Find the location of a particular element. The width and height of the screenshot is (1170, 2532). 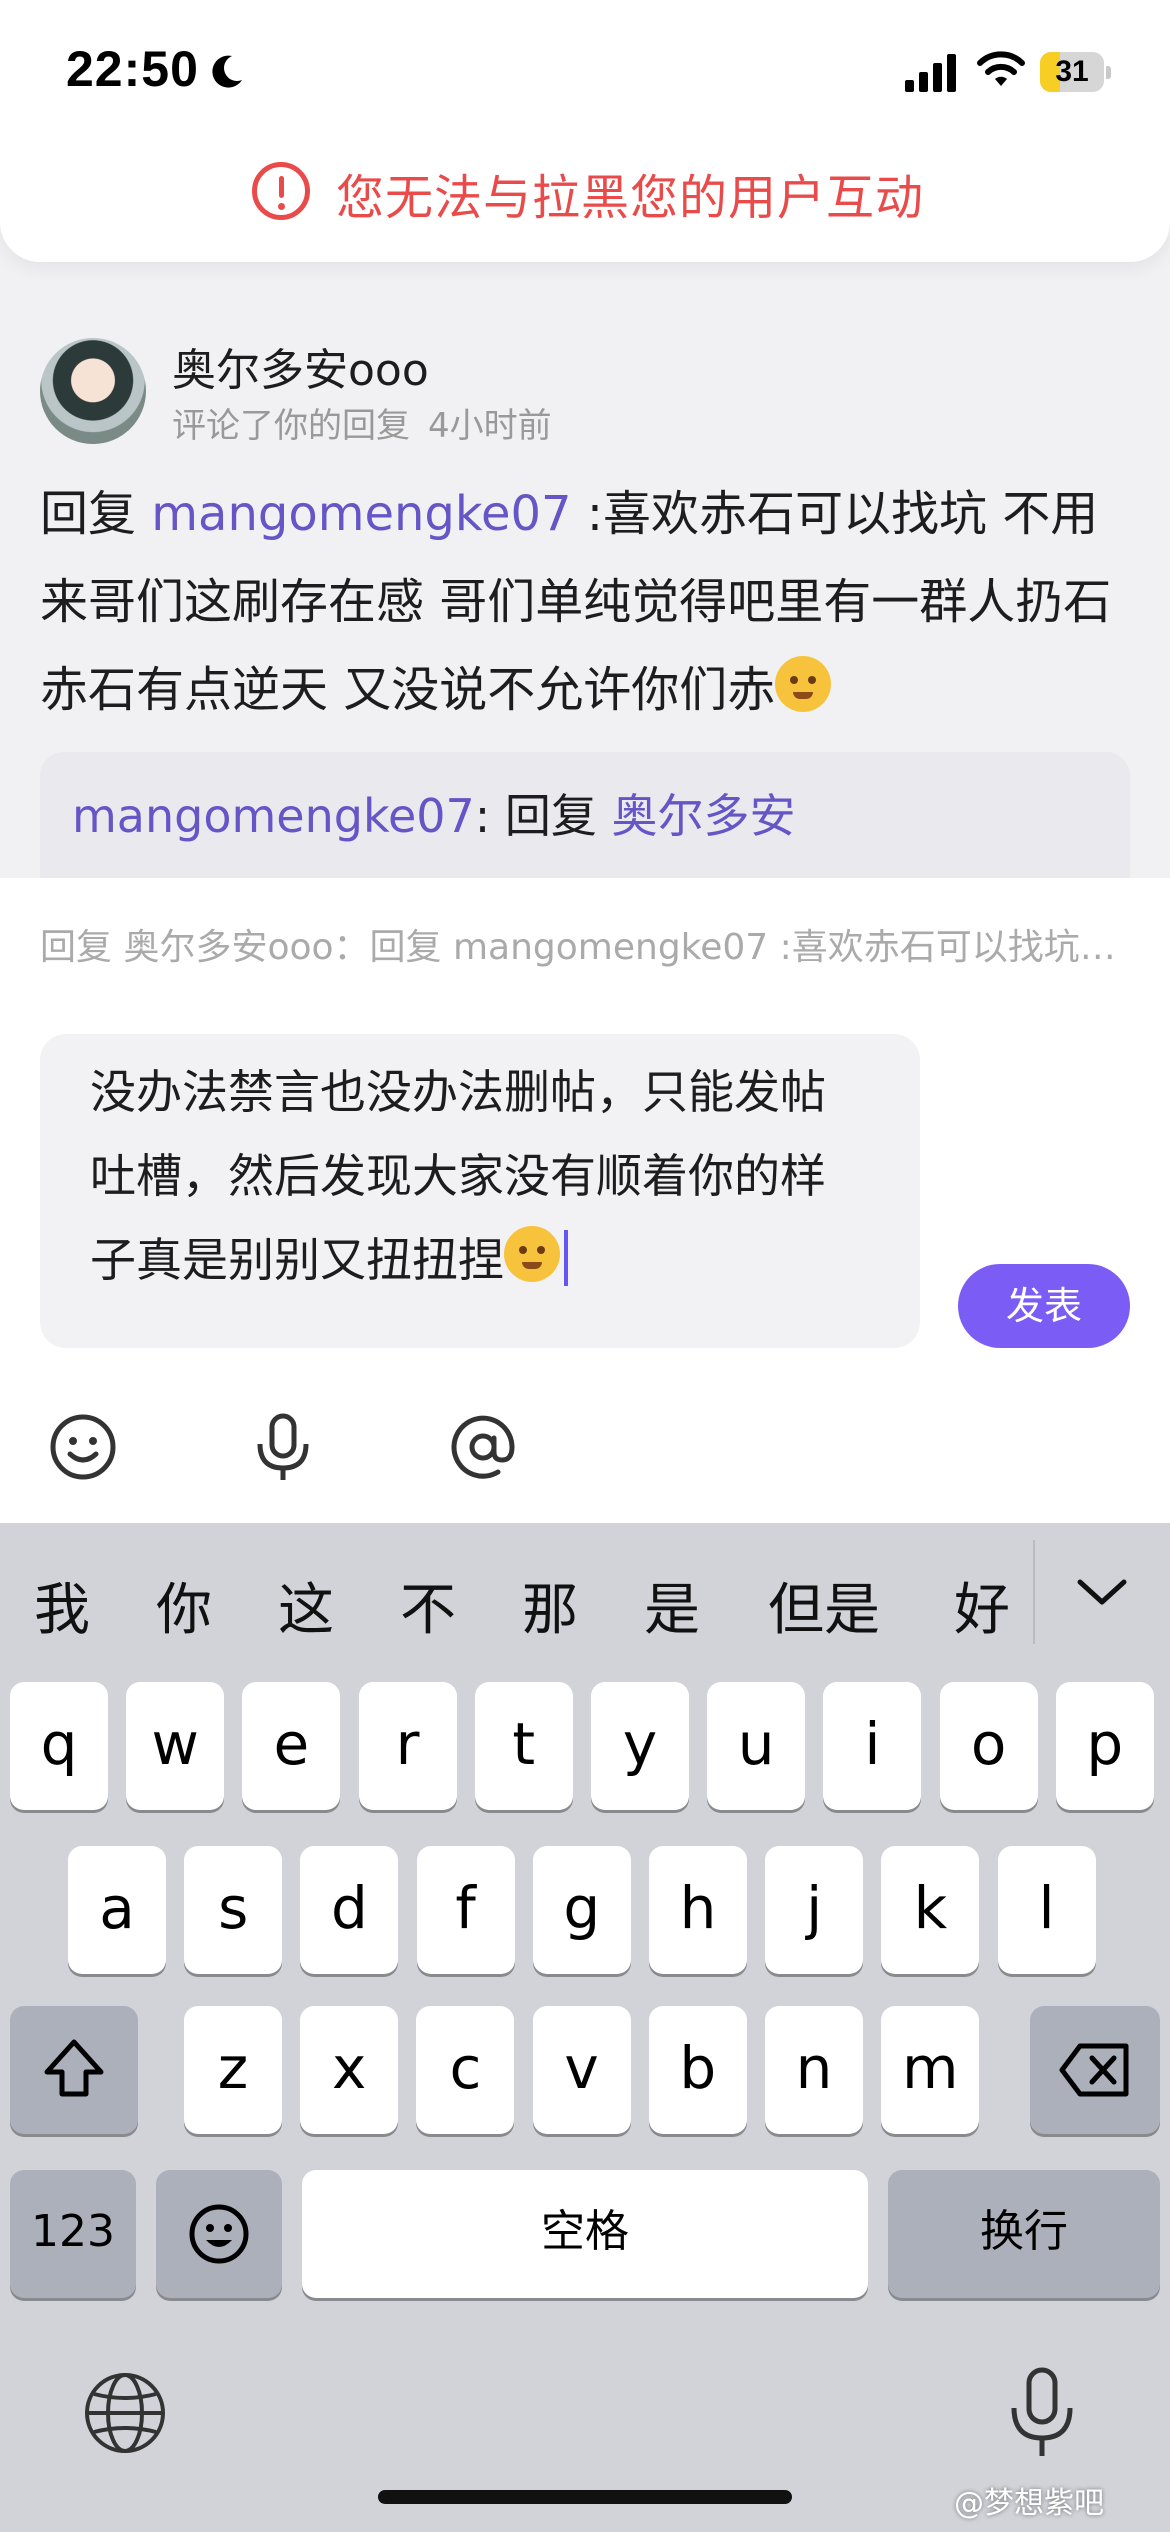

laughing-emoji-icon is located at coordinates (532, 1254).